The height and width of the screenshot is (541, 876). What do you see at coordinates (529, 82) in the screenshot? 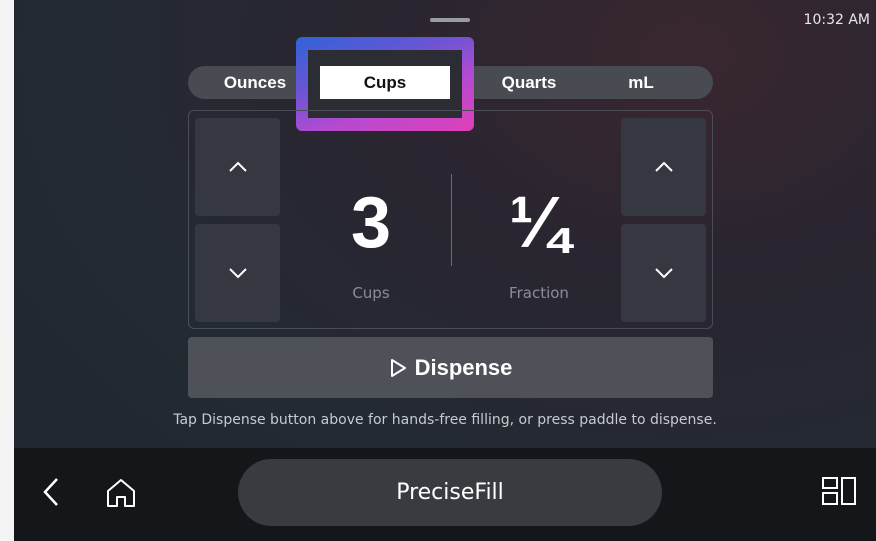
I see `tab-quarts: Quarts` at bounding box center [529, 82].